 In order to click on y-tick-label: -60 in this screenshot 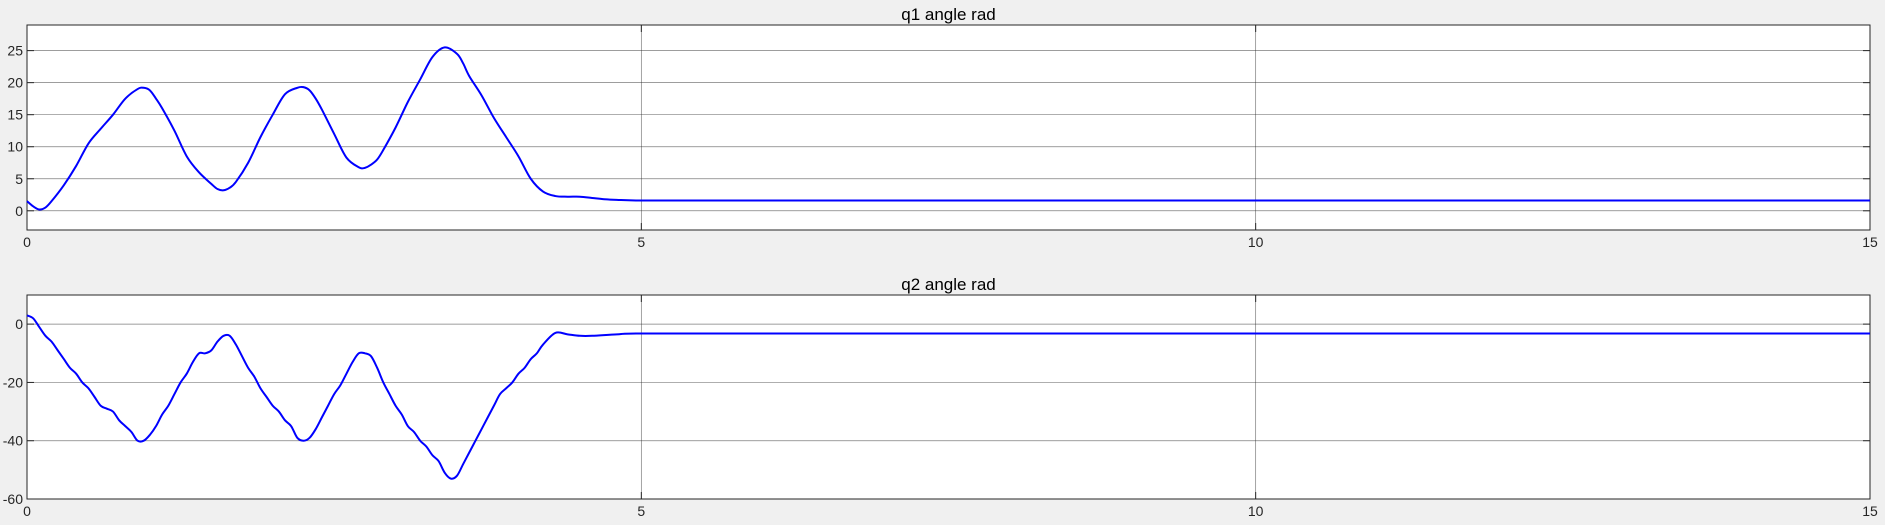, I will do `click(13, 499)`.